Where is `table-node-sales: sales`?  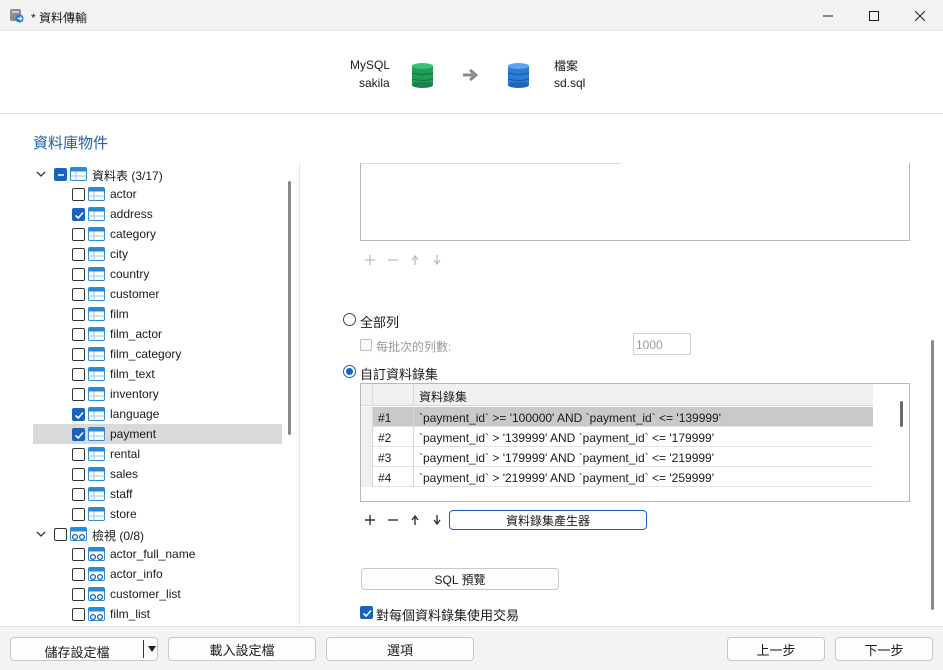
table-node-sales: sales is located at coordinates (157, 474).